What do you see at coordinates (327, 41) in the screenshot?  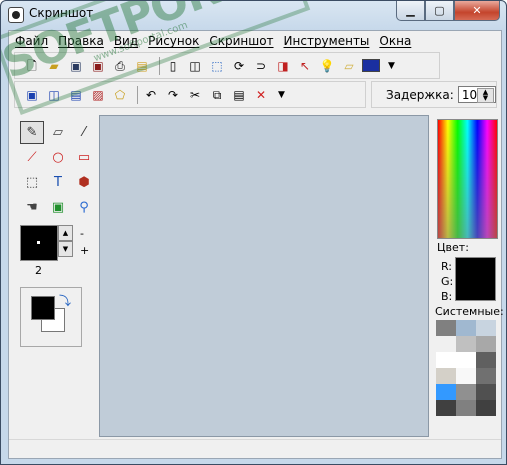 I see `menu-tools: Инструменты` at bounding box center [327, 41].